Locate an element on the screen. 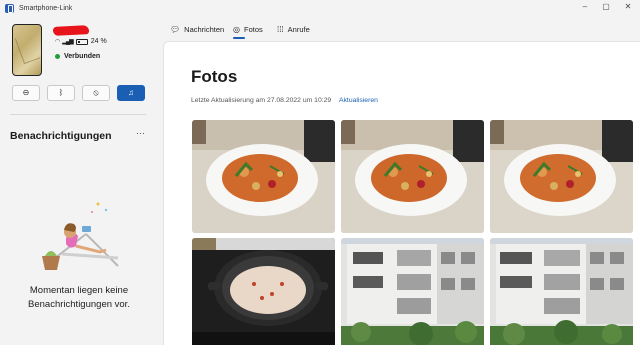  silent-mode-icon: ⦸ is located at coordinates (96, 92).